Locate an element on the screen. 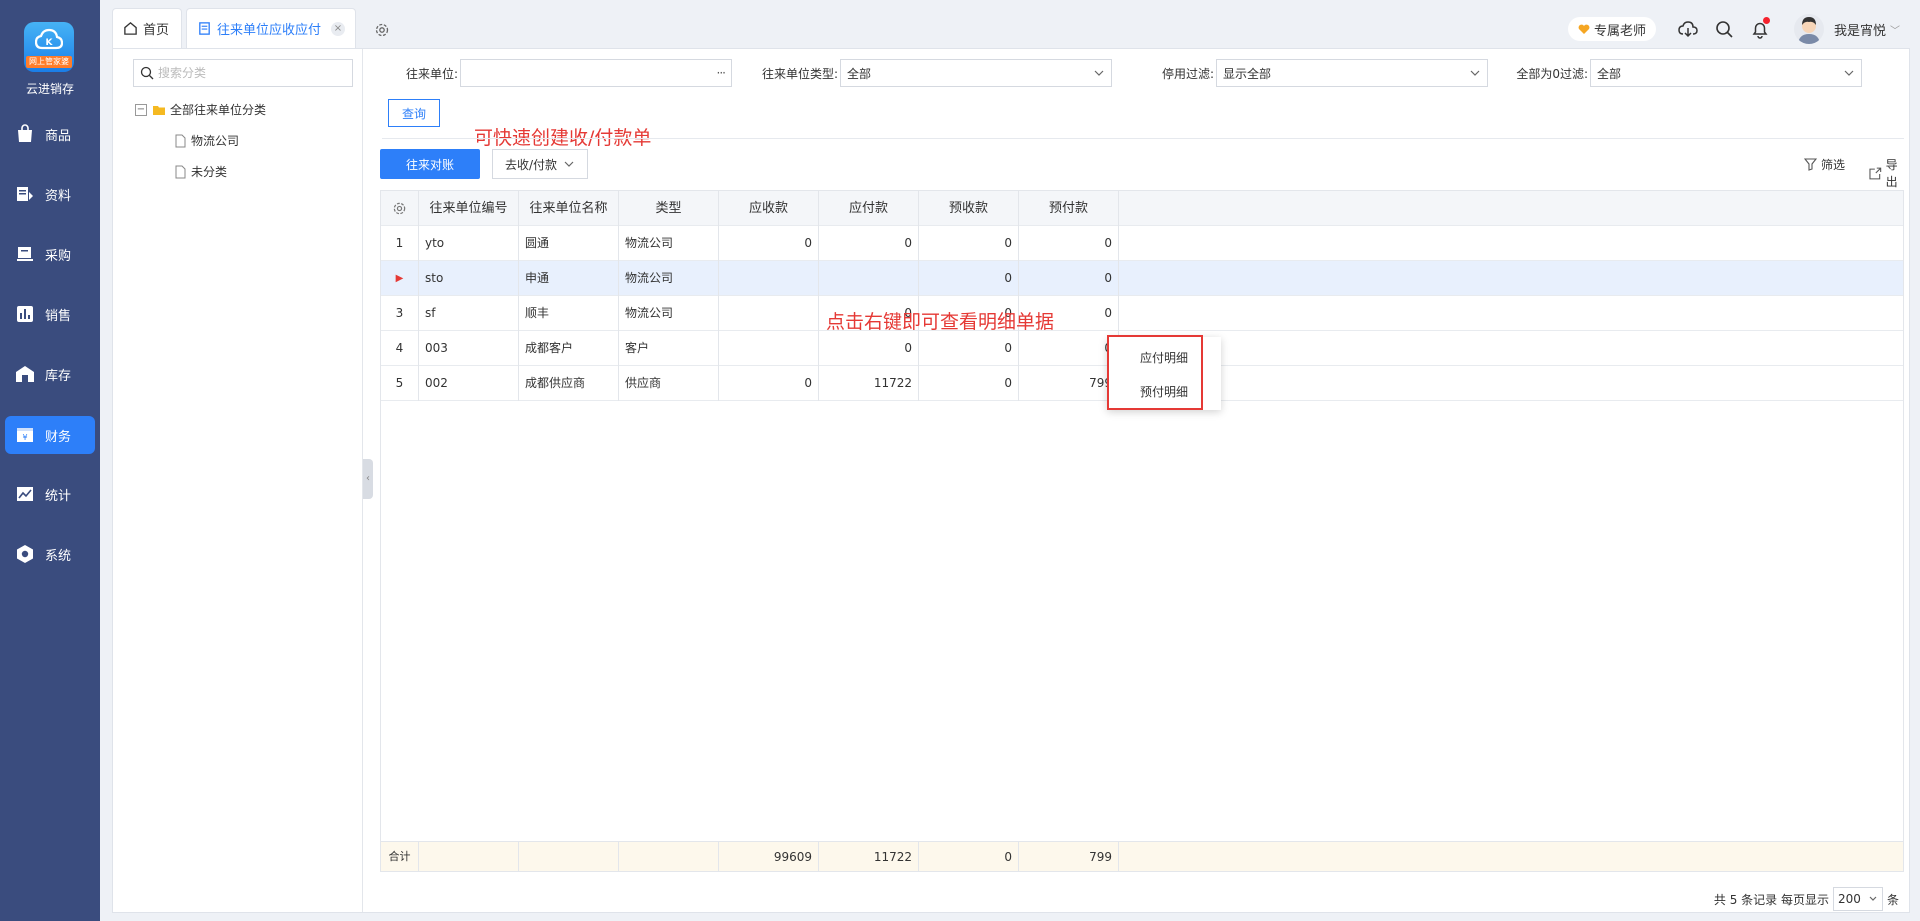 The height and width of the screenshot is (921, 1920). partner-type-select: 全部 is located at coordinates (976, 73).